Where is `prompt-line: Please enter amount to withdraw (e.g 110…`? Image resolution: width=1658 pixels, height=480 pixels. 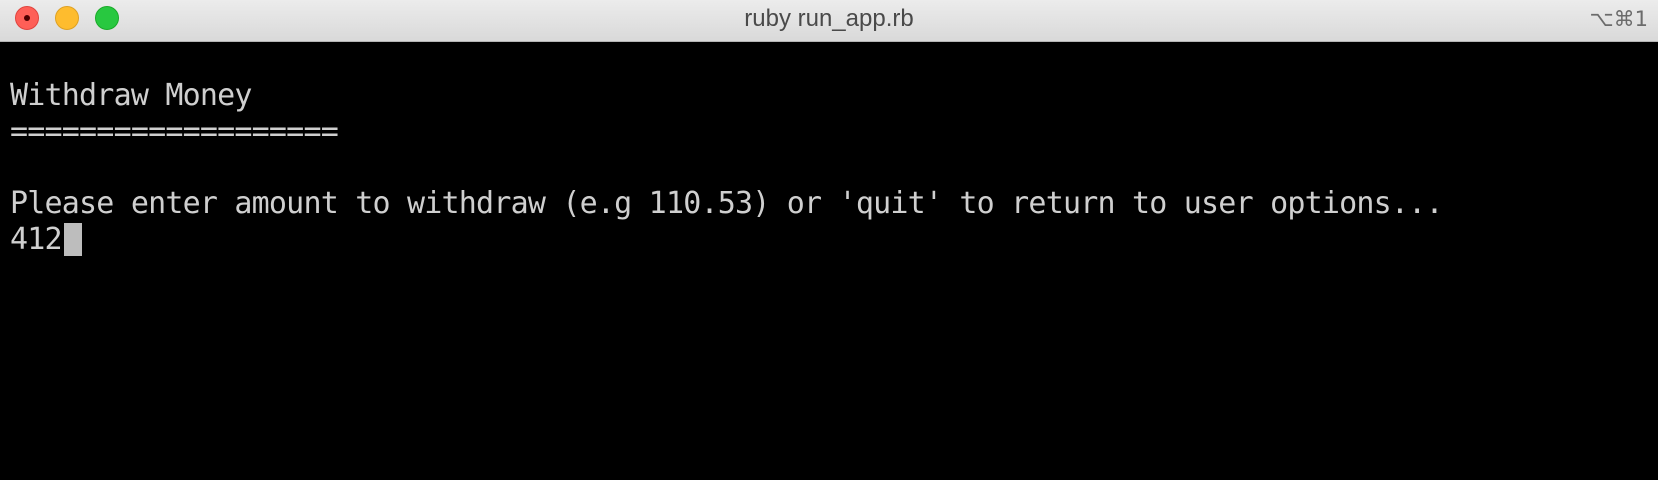
prompt-line: Please enter amount to withdraw (e.g 110… is located at coordinates (727, 203).